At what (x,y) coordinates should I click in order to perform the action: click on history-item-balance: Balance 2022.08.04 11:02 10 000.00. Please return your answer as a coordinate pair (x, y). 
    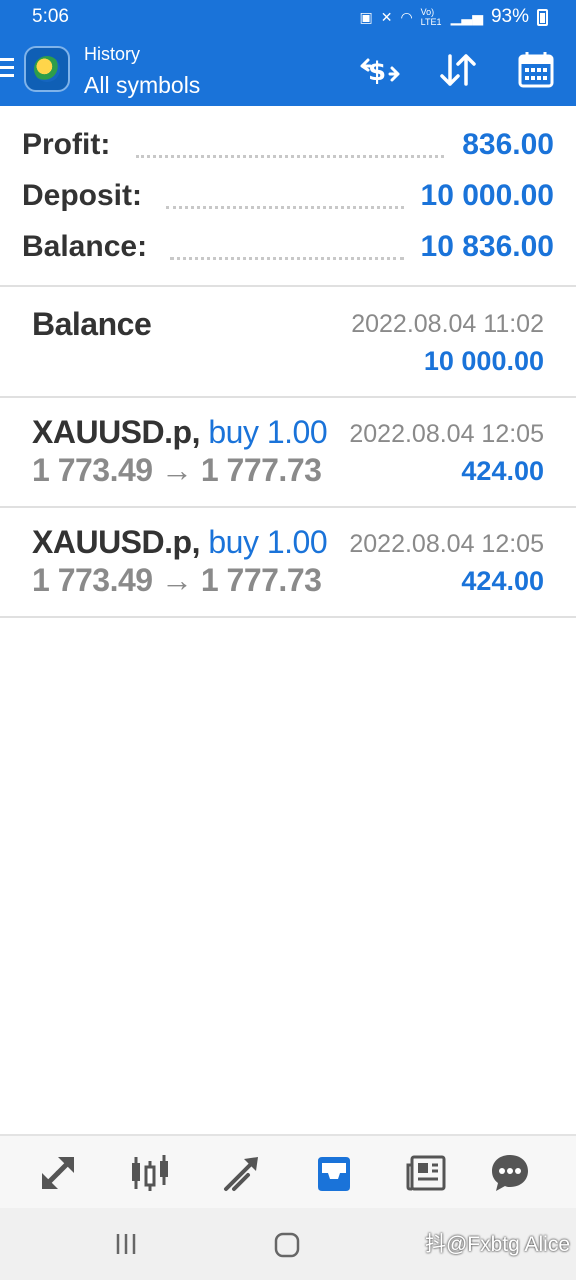
    Looking at the image, I should click on (288, 342).